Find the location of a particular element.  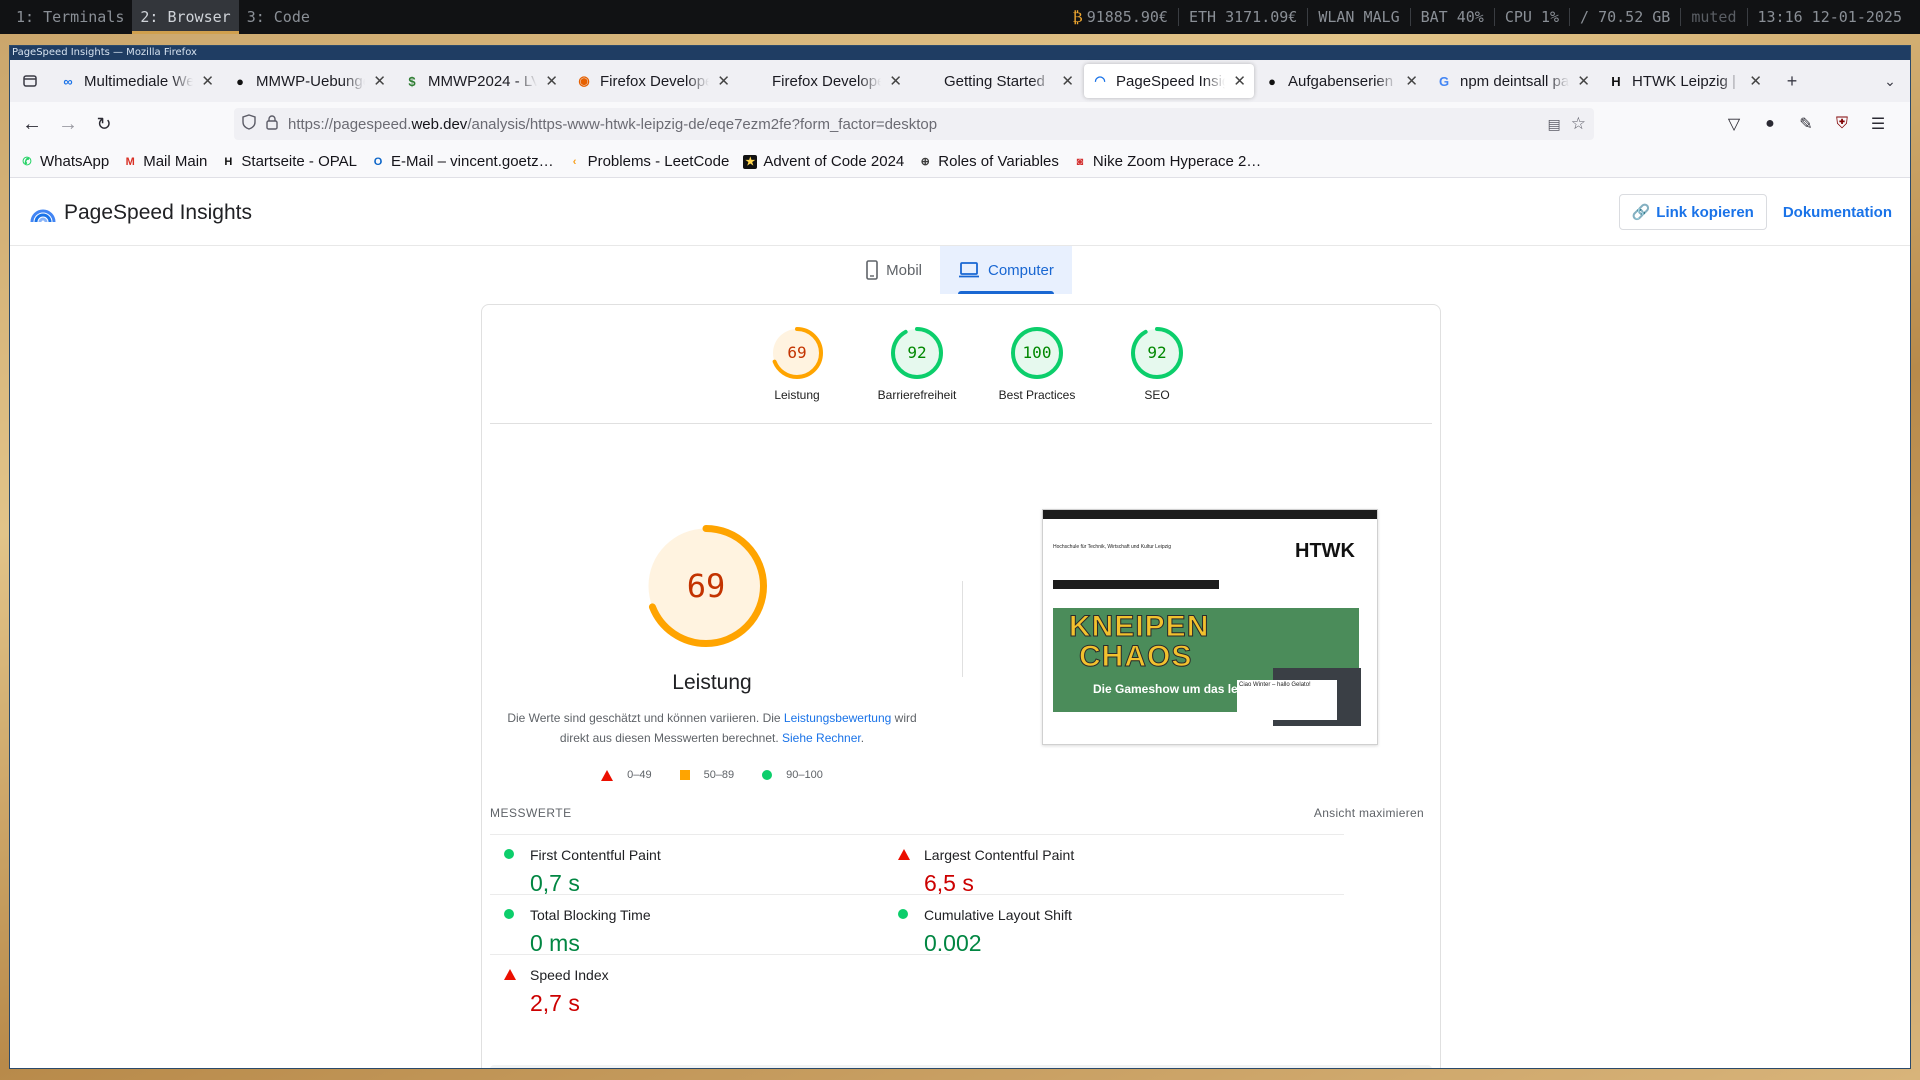

forward-button: → is located at coordinates (68, 124).